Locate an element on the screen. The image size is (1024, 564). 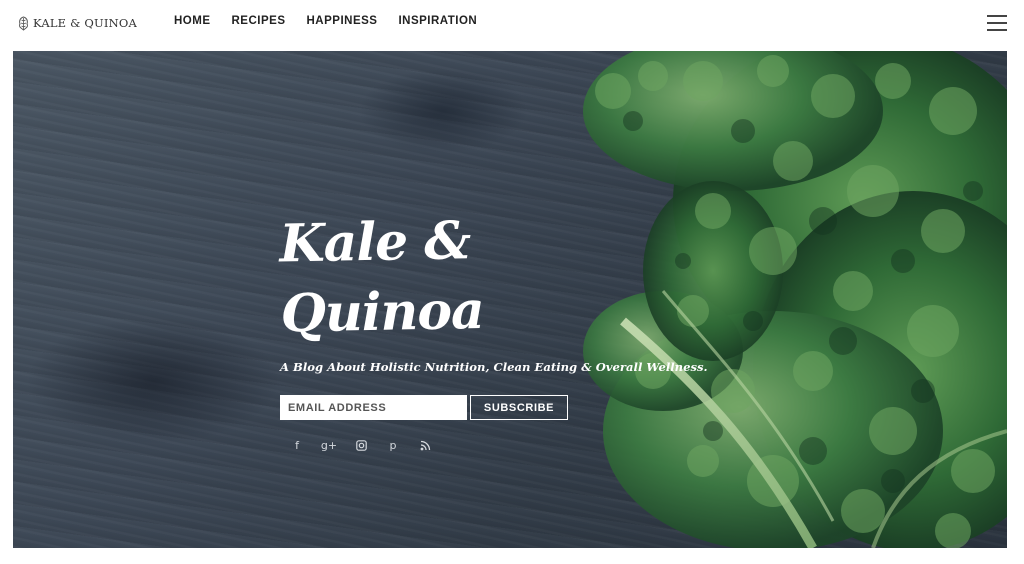
google-plus-icon: g+ is located at coordinates (329, 445).